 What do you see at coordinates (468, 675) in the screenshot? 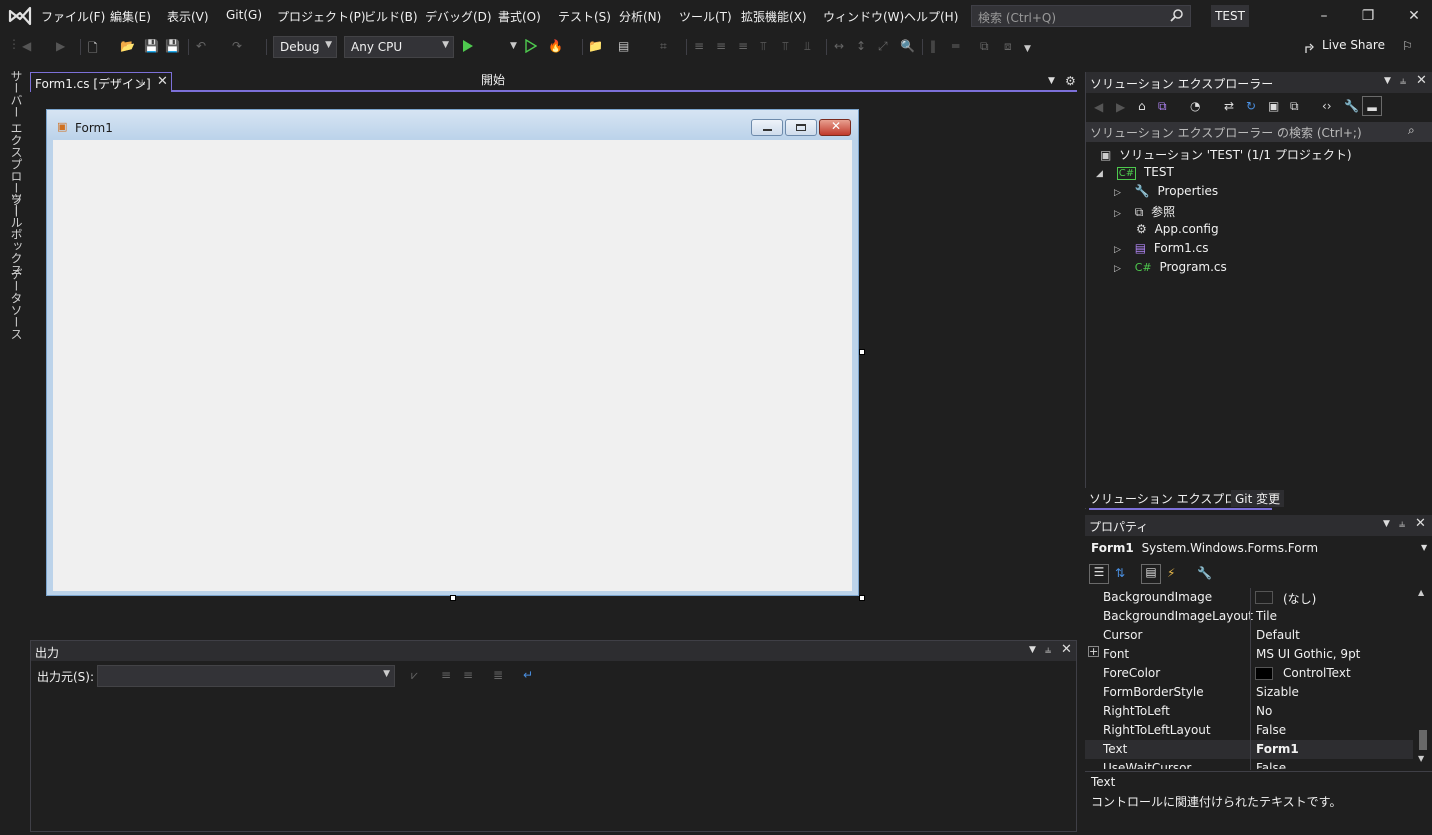
I see `next-message-icon: ≡` at bounding box center [468, 675].